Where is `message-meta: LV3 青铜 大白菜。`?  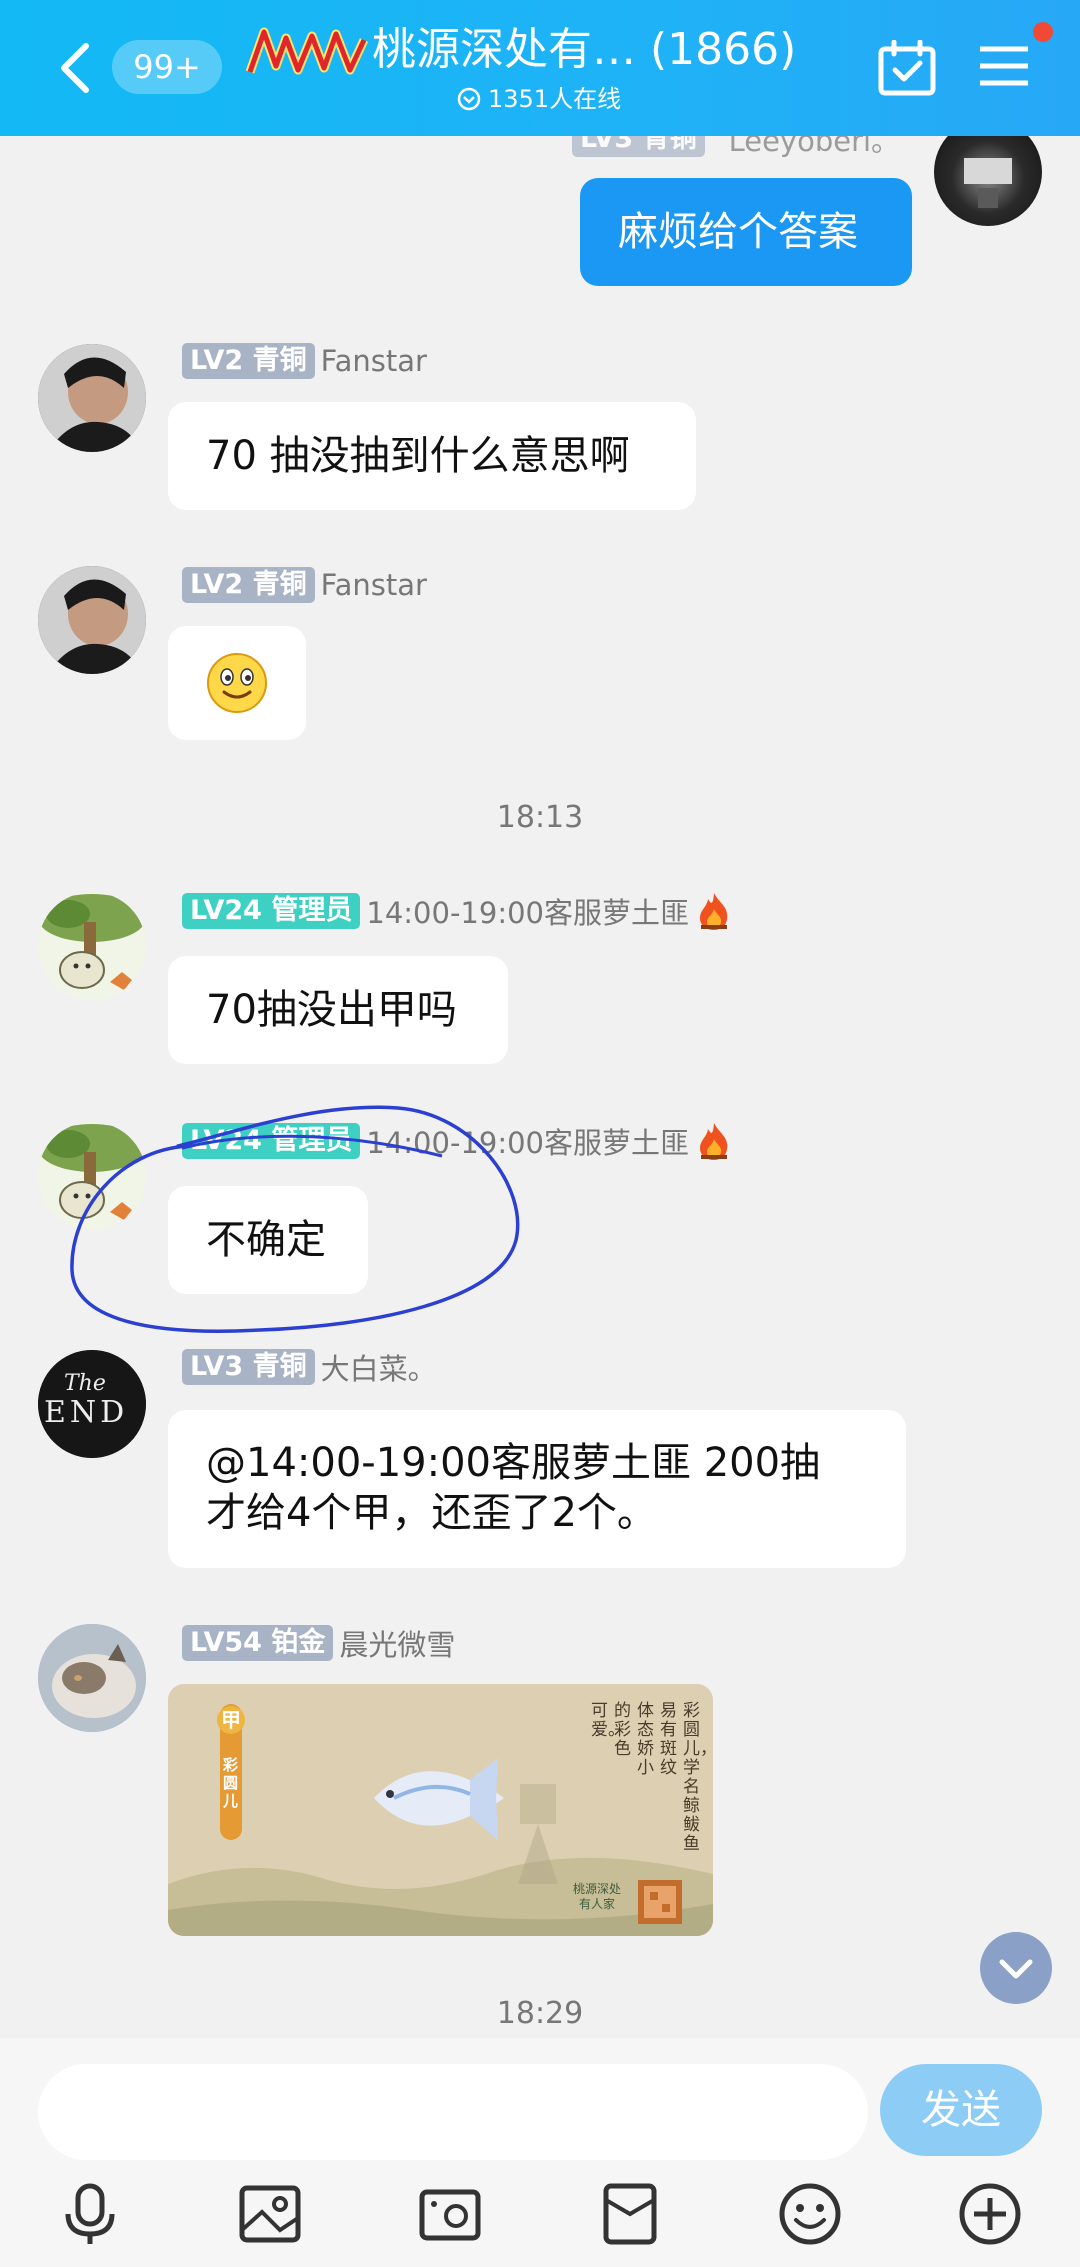 message-meta: LV3 青铜 大白菜。 is located at coordinates (309, 1367).